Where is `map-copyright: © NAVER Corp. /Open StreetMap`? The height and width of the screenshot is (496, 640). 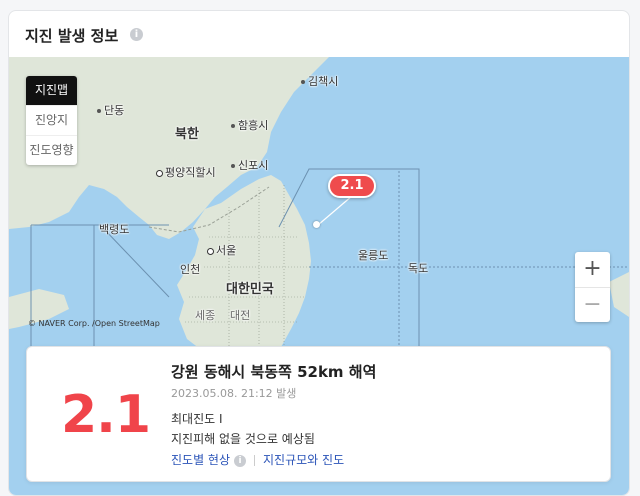 map-copyright: © NAVER Corp. /Open StreetMap is located at coordinates (94, 323).